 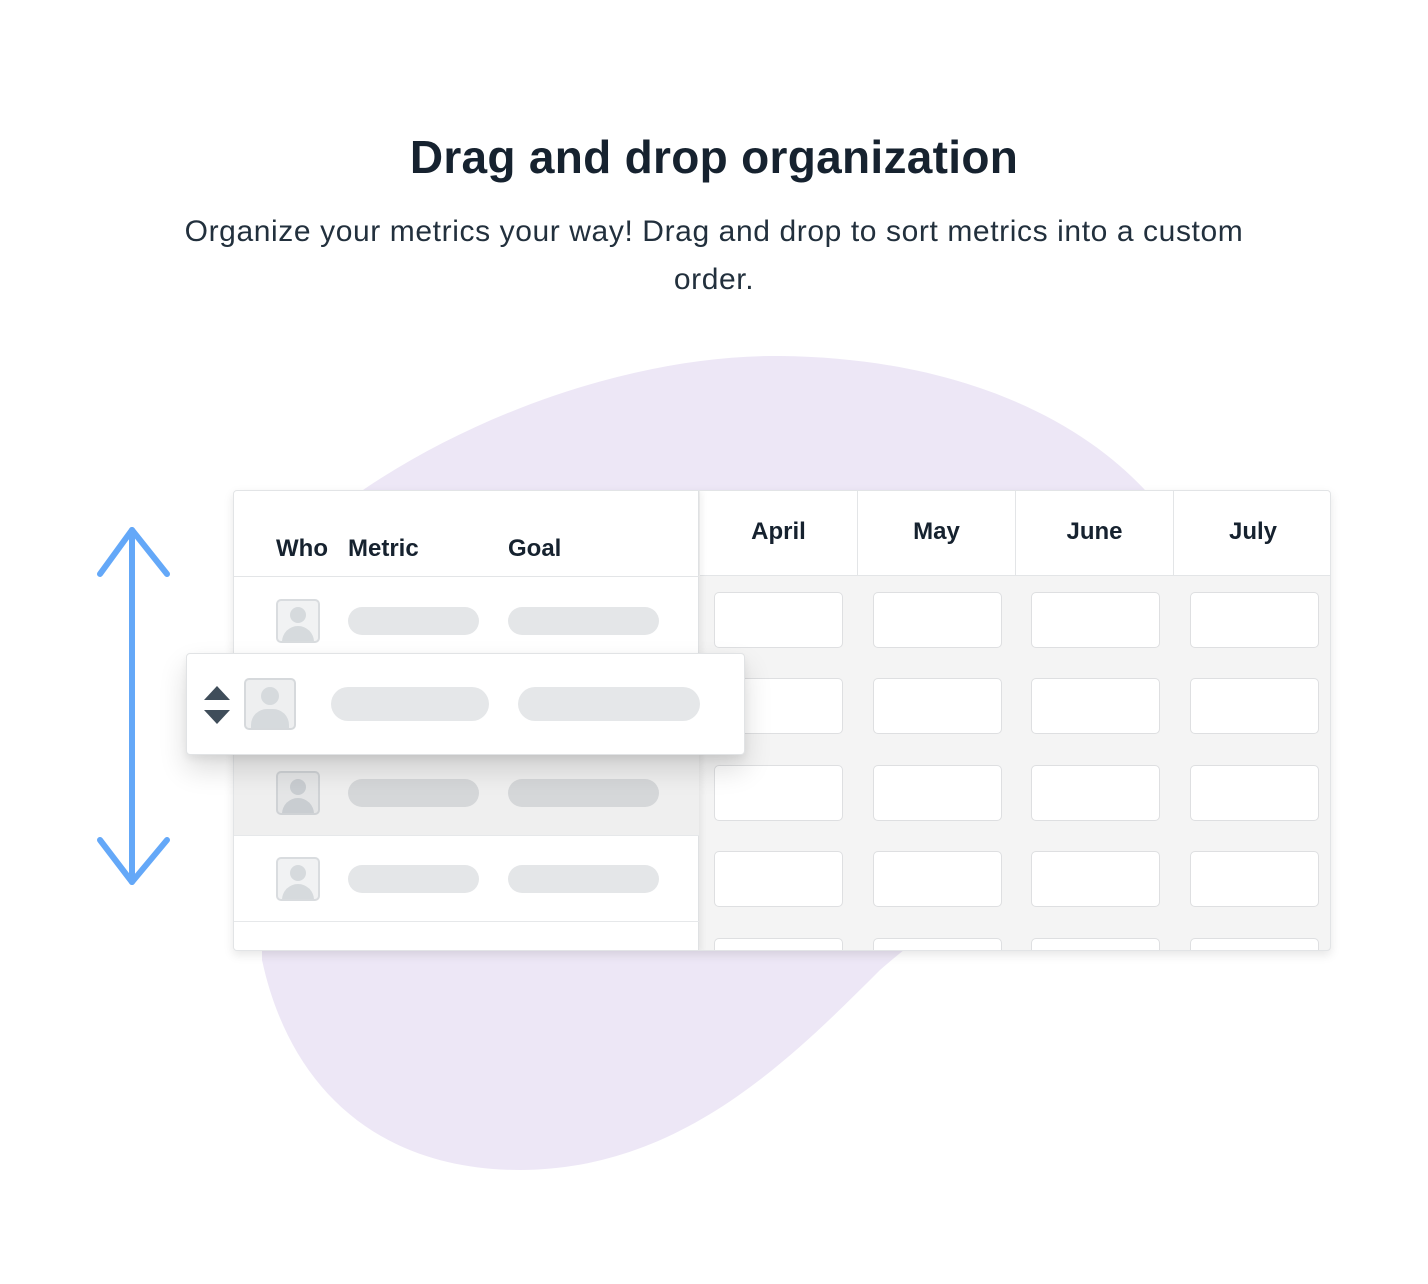 I want to click on table-header: Who Metric Goal, so click(x=466, y=534).